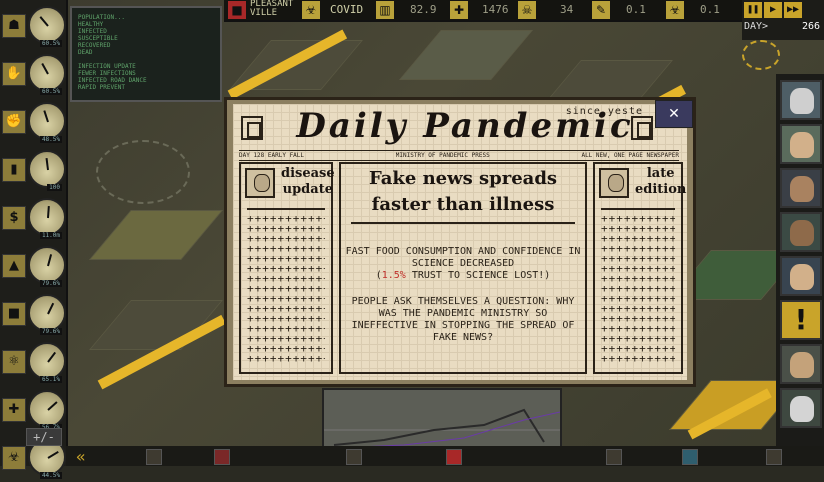  I want to click on gauge-row: ■ 79.6%, so click(34, 315).